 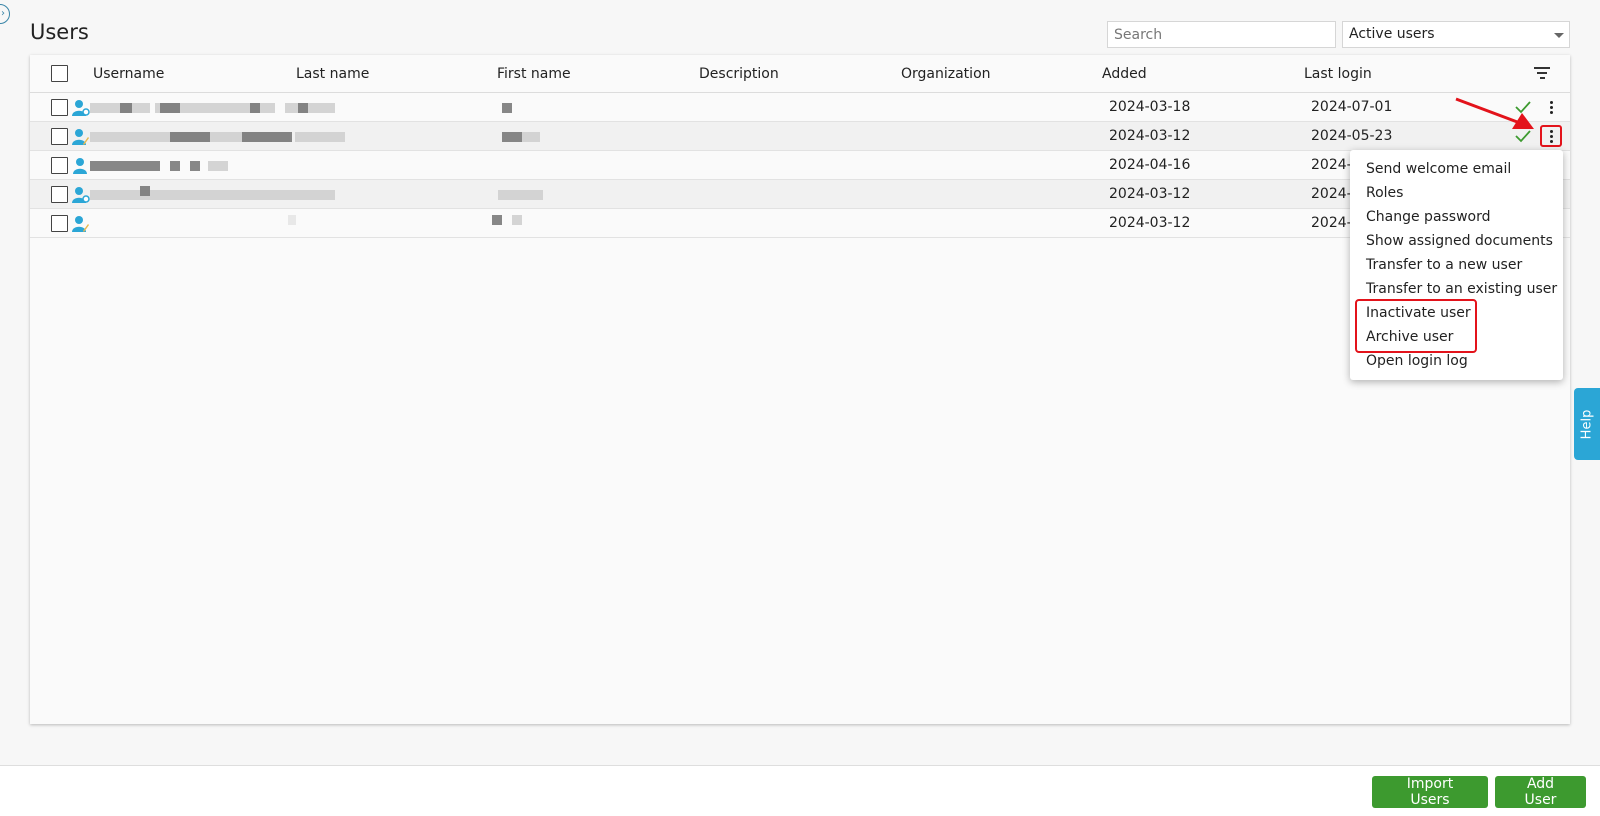 I want to click on import-users-button: Import Users, so click(x=1430, y=792).